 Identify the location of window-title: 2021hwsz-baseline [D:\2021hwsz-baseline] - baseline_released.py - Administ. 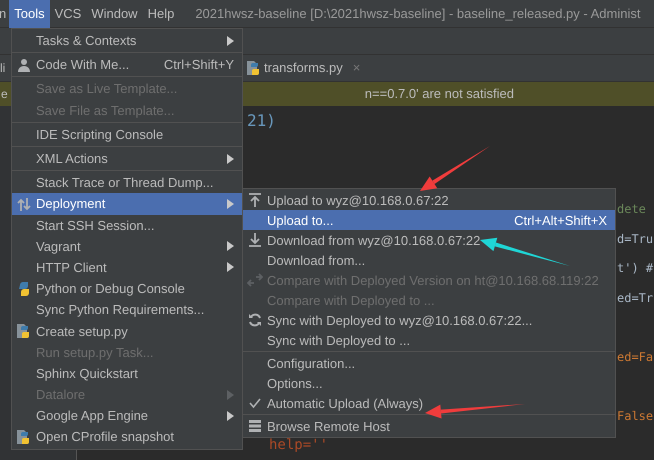
(417, 13).